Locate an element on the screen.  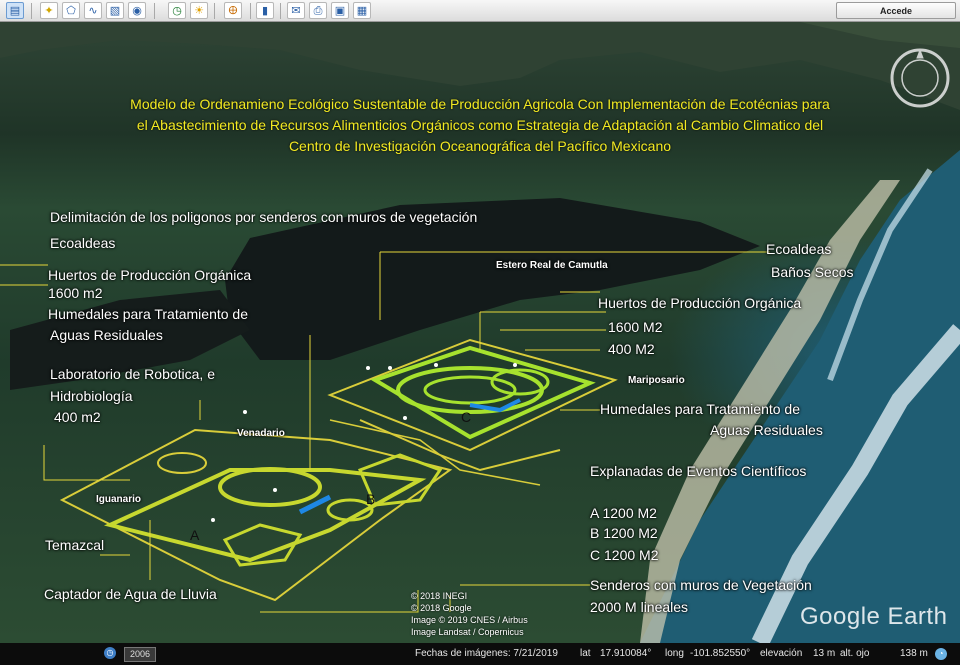
label-huertos-right: Huertos de Producción Orgánica is located at coordinates (700, 303).